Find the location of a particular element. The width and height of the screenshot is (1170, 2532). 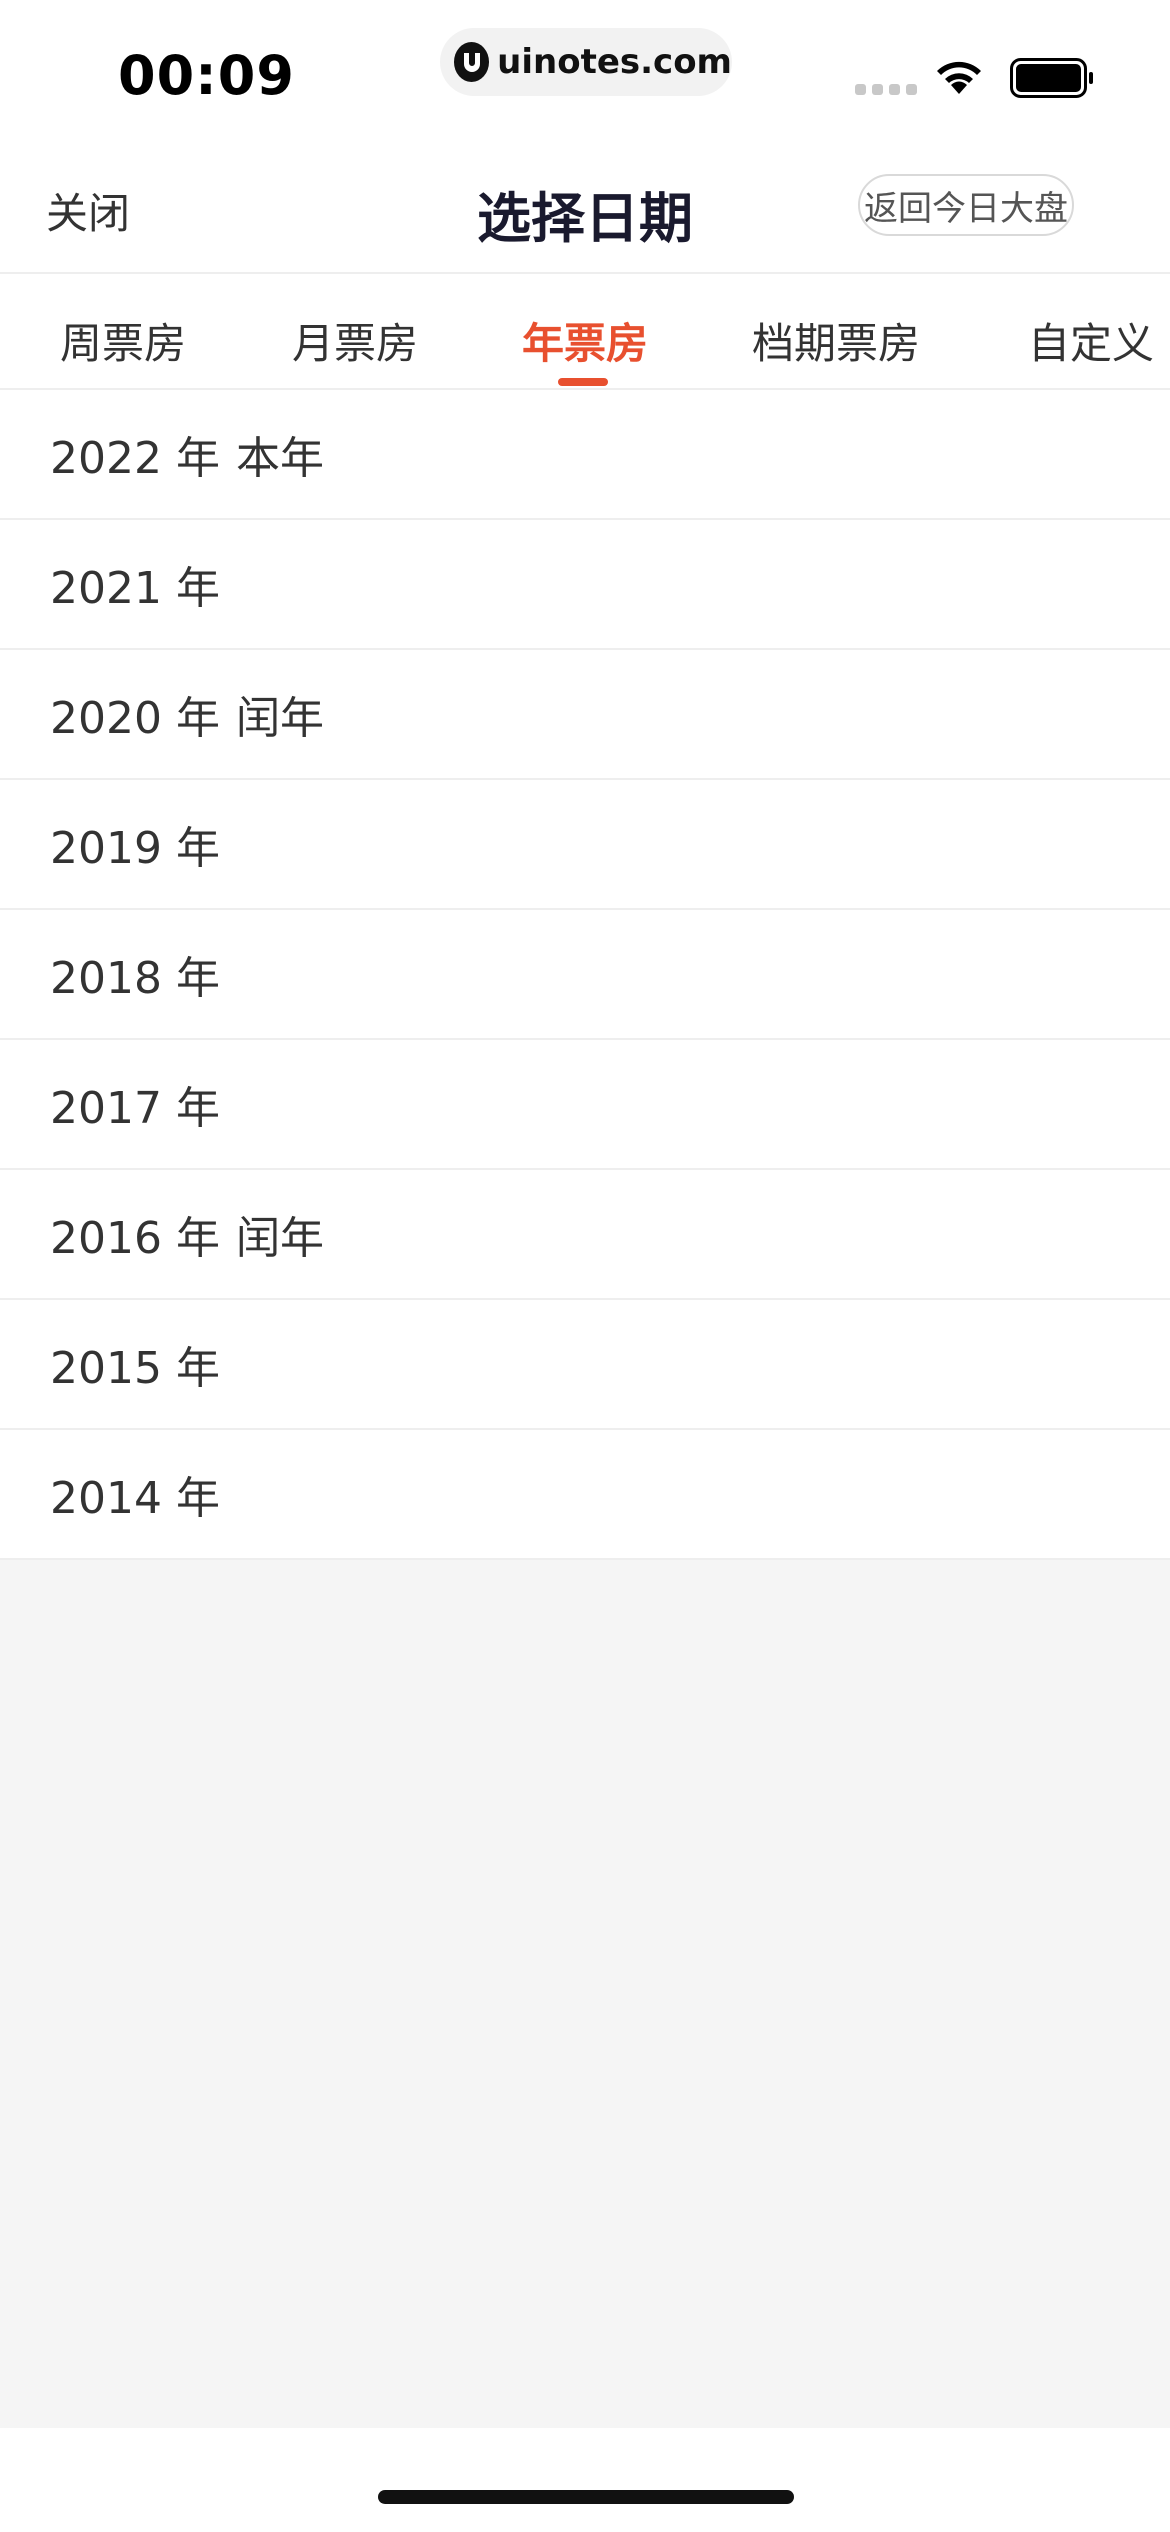

tab-season: 档期票房 is located at coordinates (836, 340).